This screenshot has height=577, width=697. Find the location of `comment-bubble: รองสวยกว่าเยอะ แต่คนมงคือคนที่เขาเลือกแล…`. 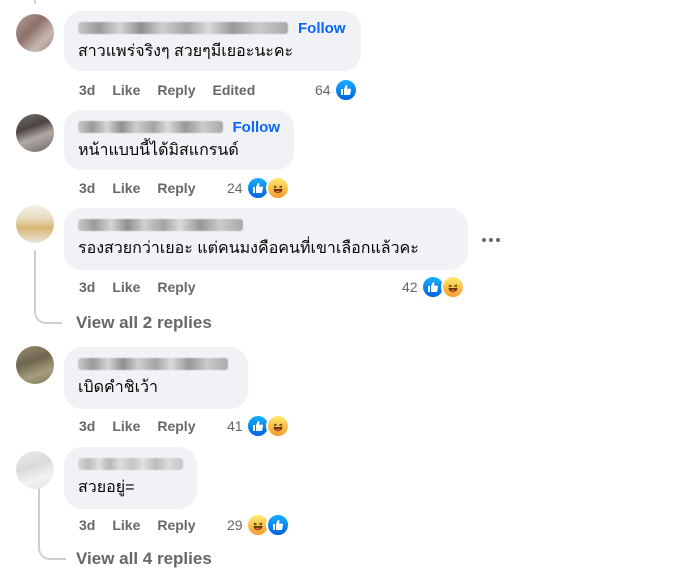

comment-bubble: รองสวยกว่าเยอะ แต่คนมงคือคนที่เขาเลือกแล… is located at coordinates (266, 239).